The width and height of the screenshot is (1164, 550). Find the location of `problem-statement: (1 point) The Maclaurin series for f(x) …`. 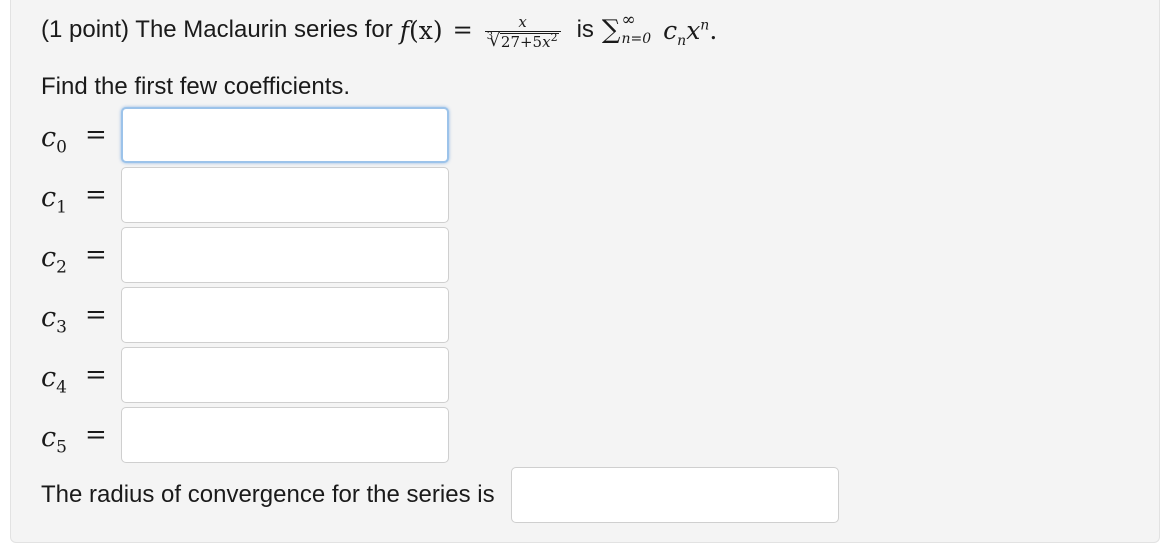

problem-statement: (1 point) The Maclaurin series for f(x) … is located at coordinates (379, 30).